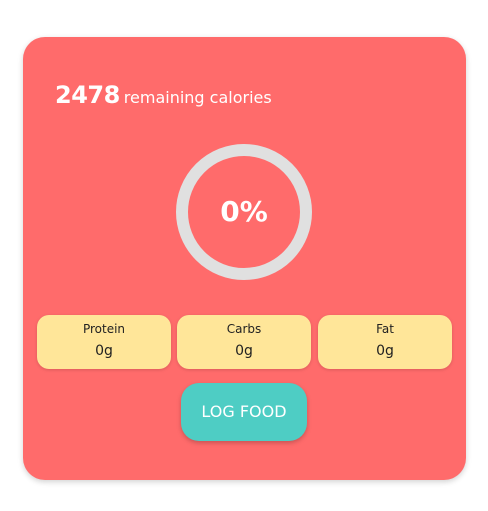 This screenshot has width=488, height=511. I want to click on macro-carbs-name: Carbs, so click(244, 329).